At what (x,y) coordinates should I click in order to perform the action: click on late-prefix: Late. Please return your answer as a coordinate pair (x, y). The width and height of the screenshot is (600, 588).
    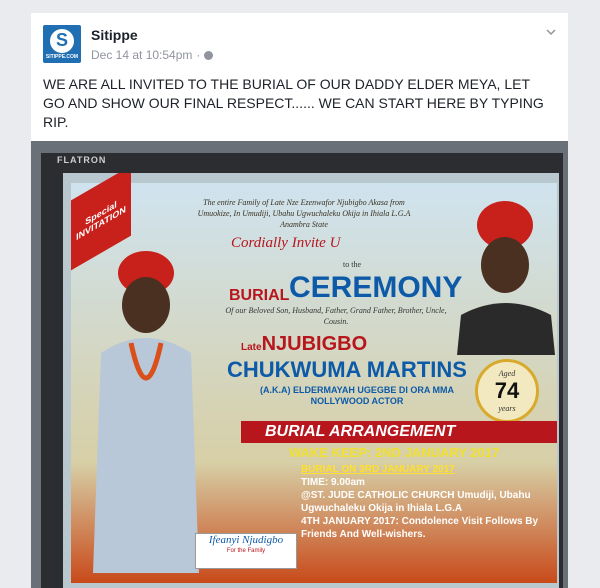
    Looking at the image, I should click on (251, 347).